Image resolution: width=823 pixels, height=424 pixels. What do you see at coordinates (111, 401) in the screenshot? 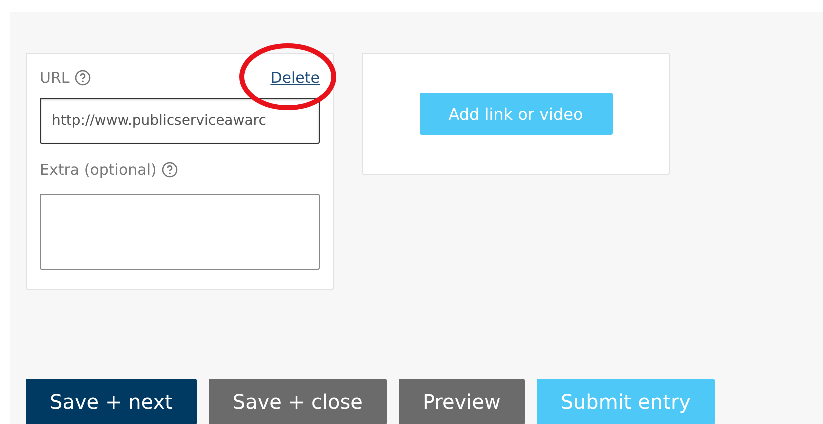
I see `action-button: Save + next` at bounding box center [111, 401].